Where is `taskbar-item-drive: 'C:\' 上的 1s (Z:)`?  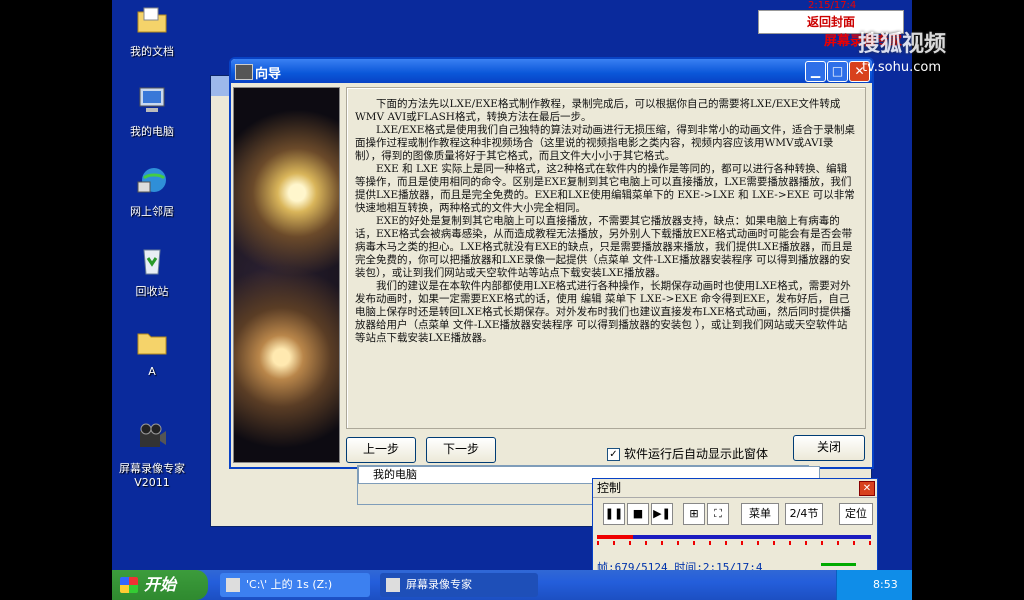 taskbar-item-drive: 'C:\' 上的 1s (Z:) is located at coordinates (295, 585).